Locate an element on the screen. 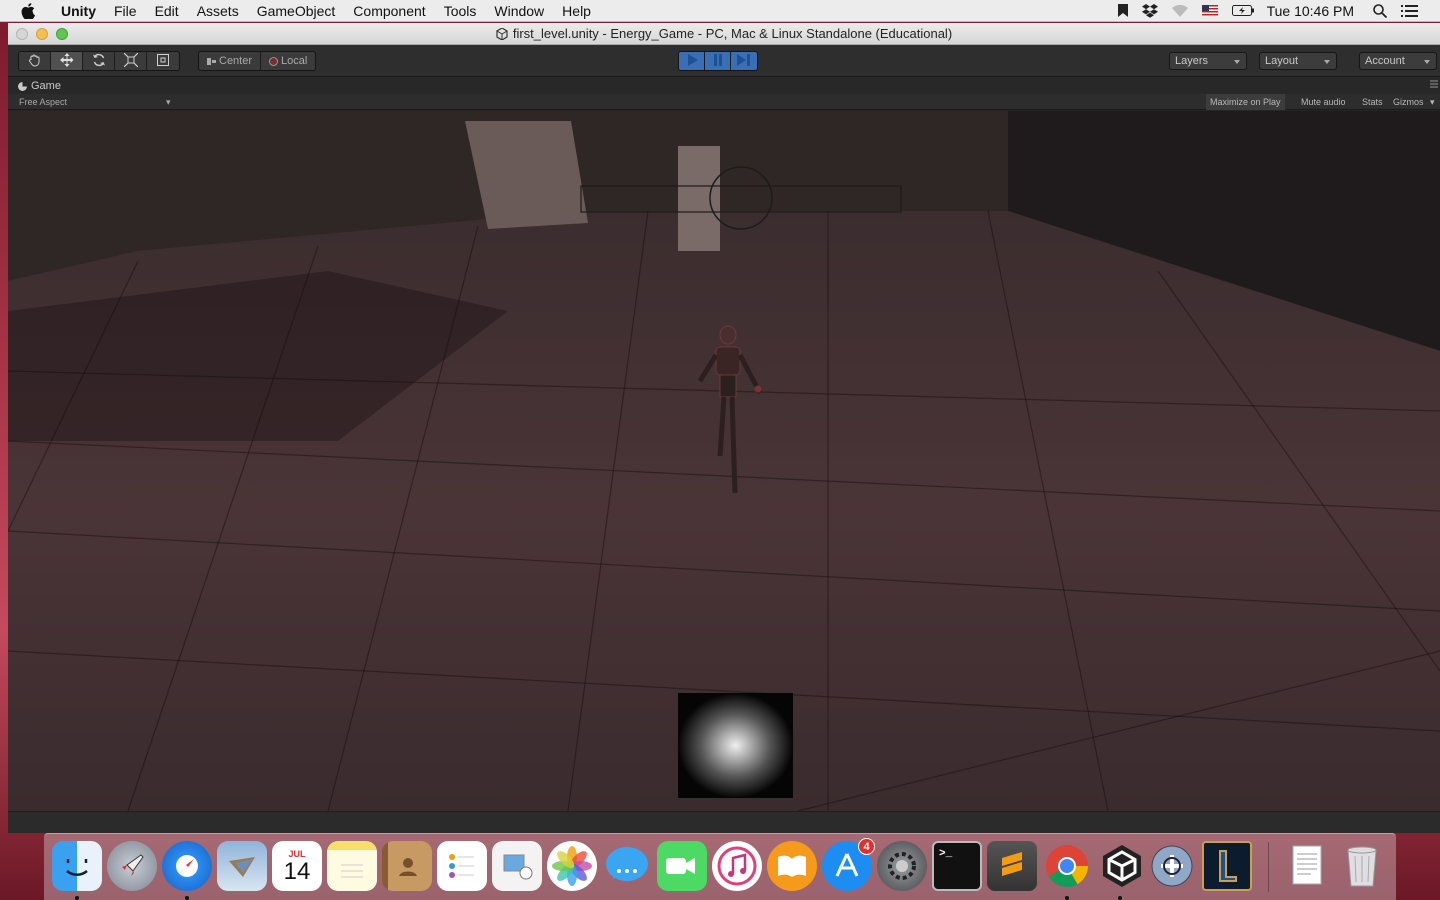 This screenshot has width=1440, height=900. documents-stack-icon is located at coordinates (1307, 866).